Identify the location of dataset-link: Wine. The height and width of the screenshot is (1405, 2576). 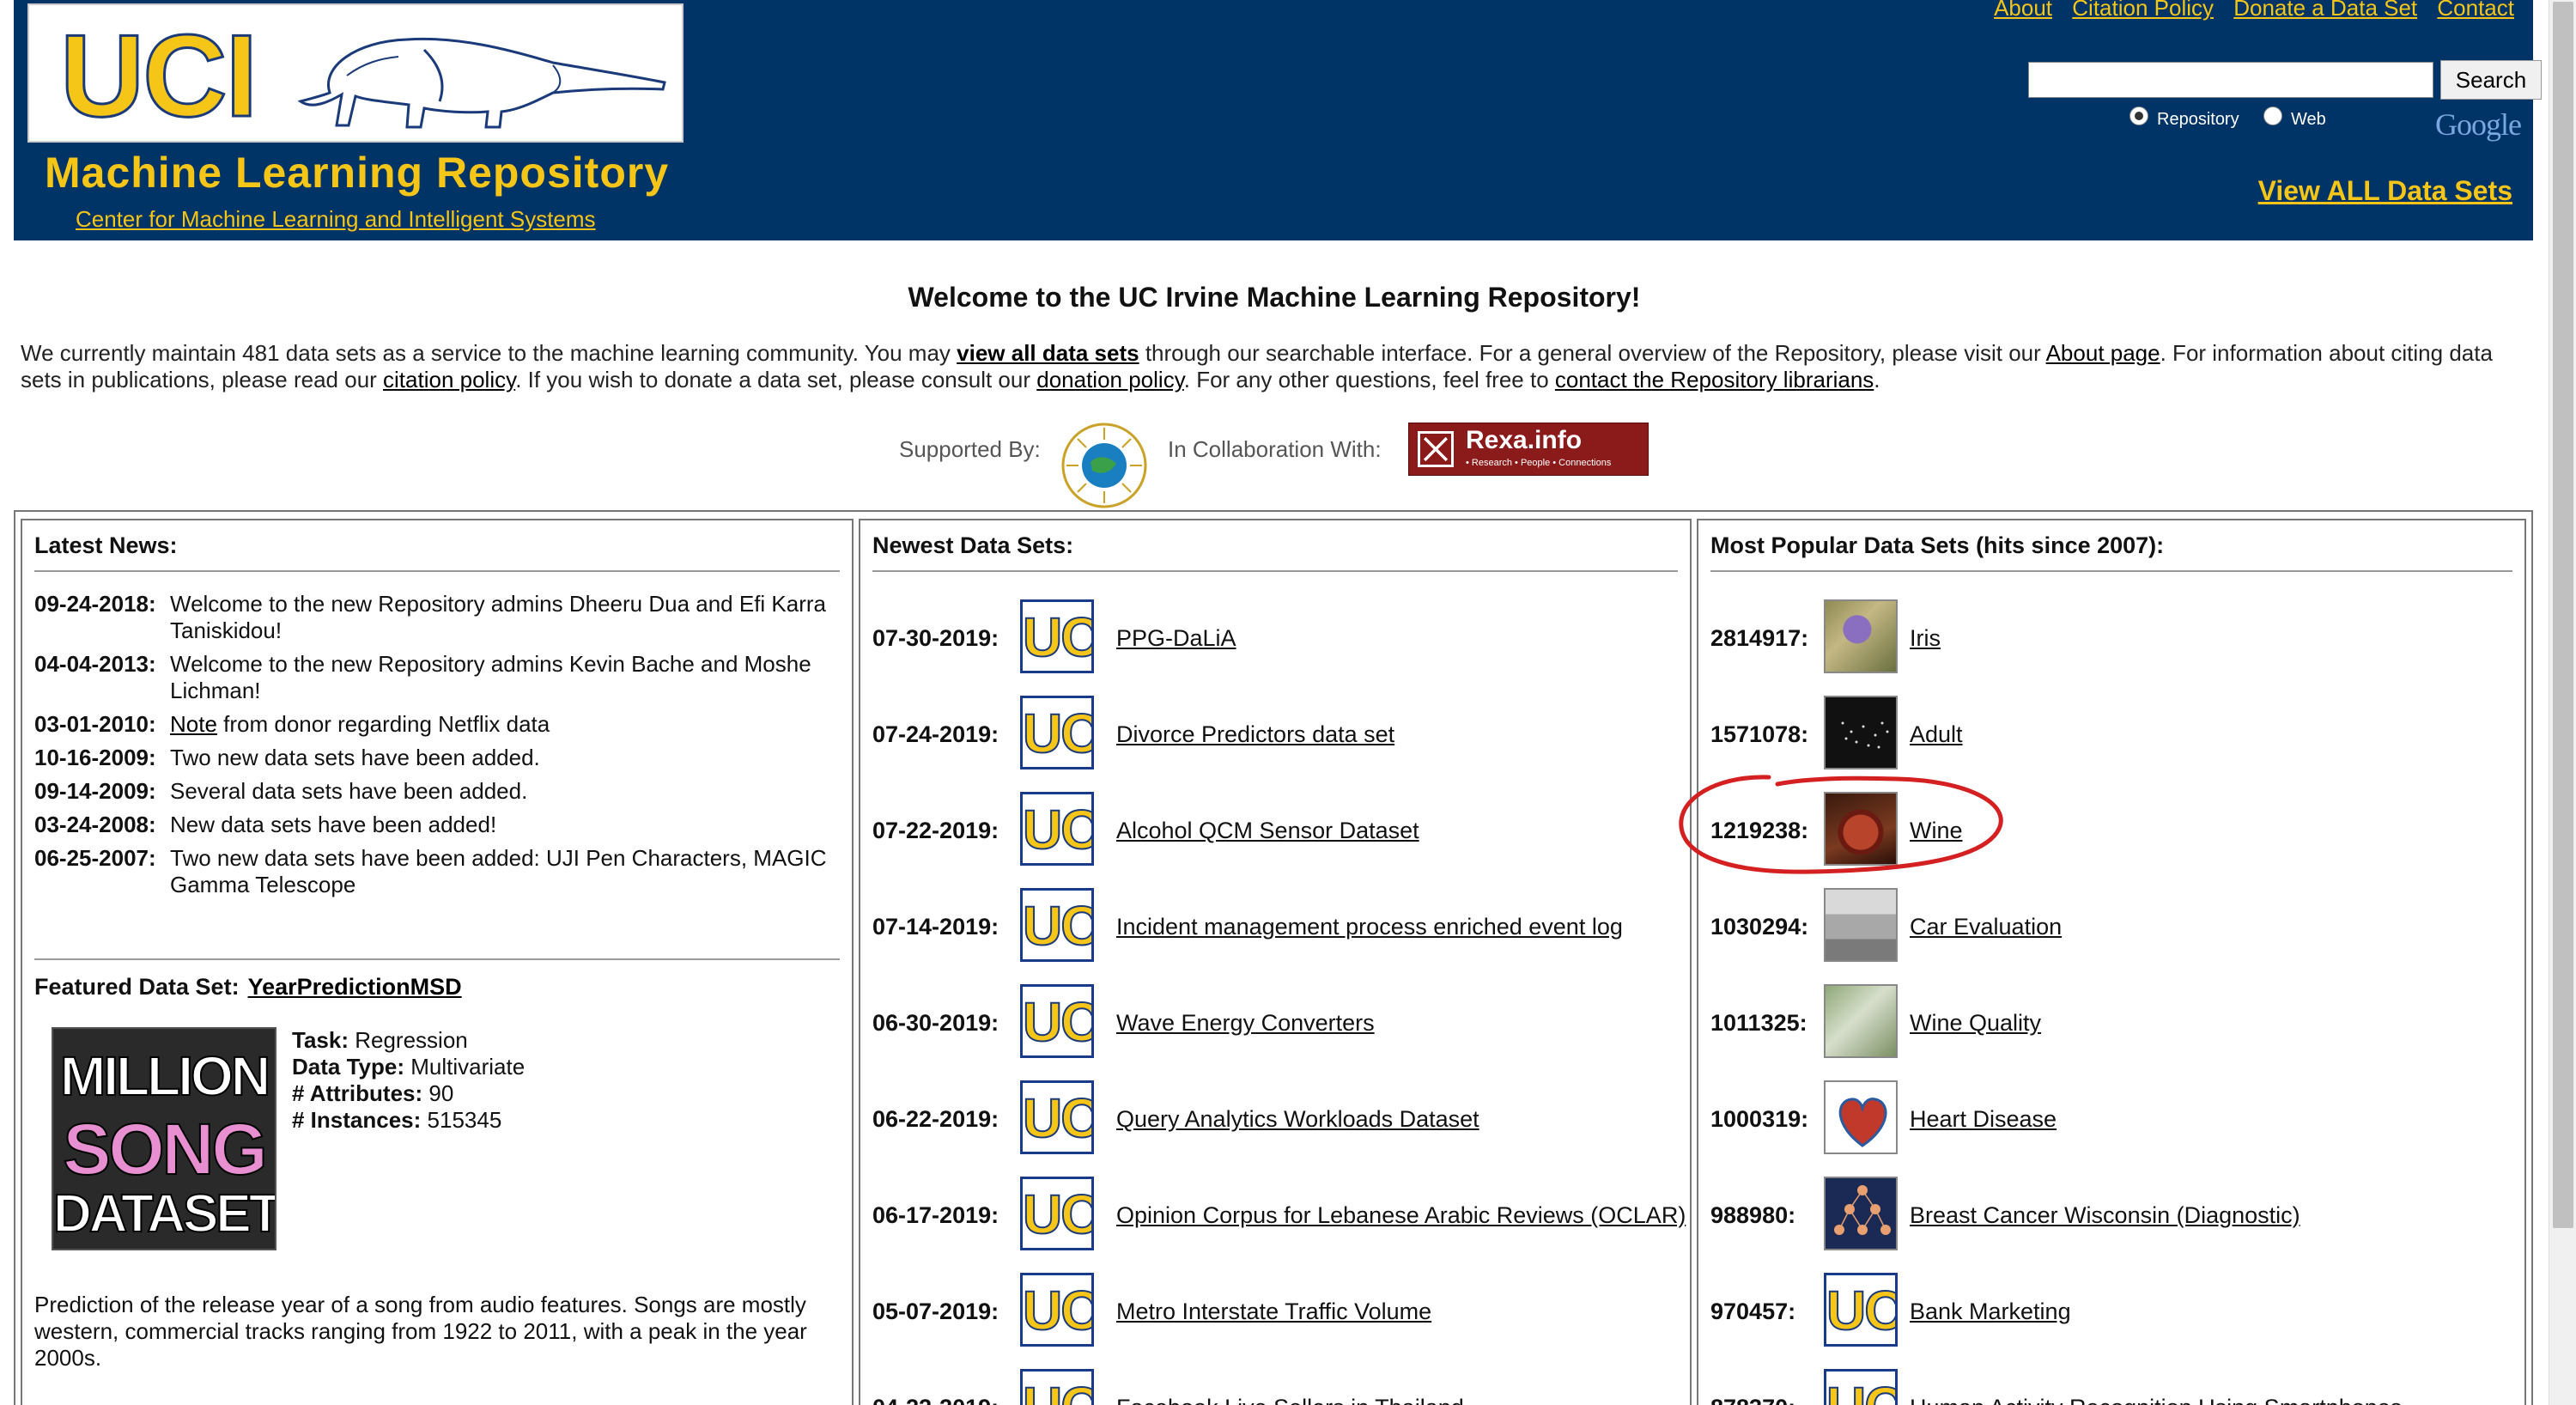
(1937, 831).